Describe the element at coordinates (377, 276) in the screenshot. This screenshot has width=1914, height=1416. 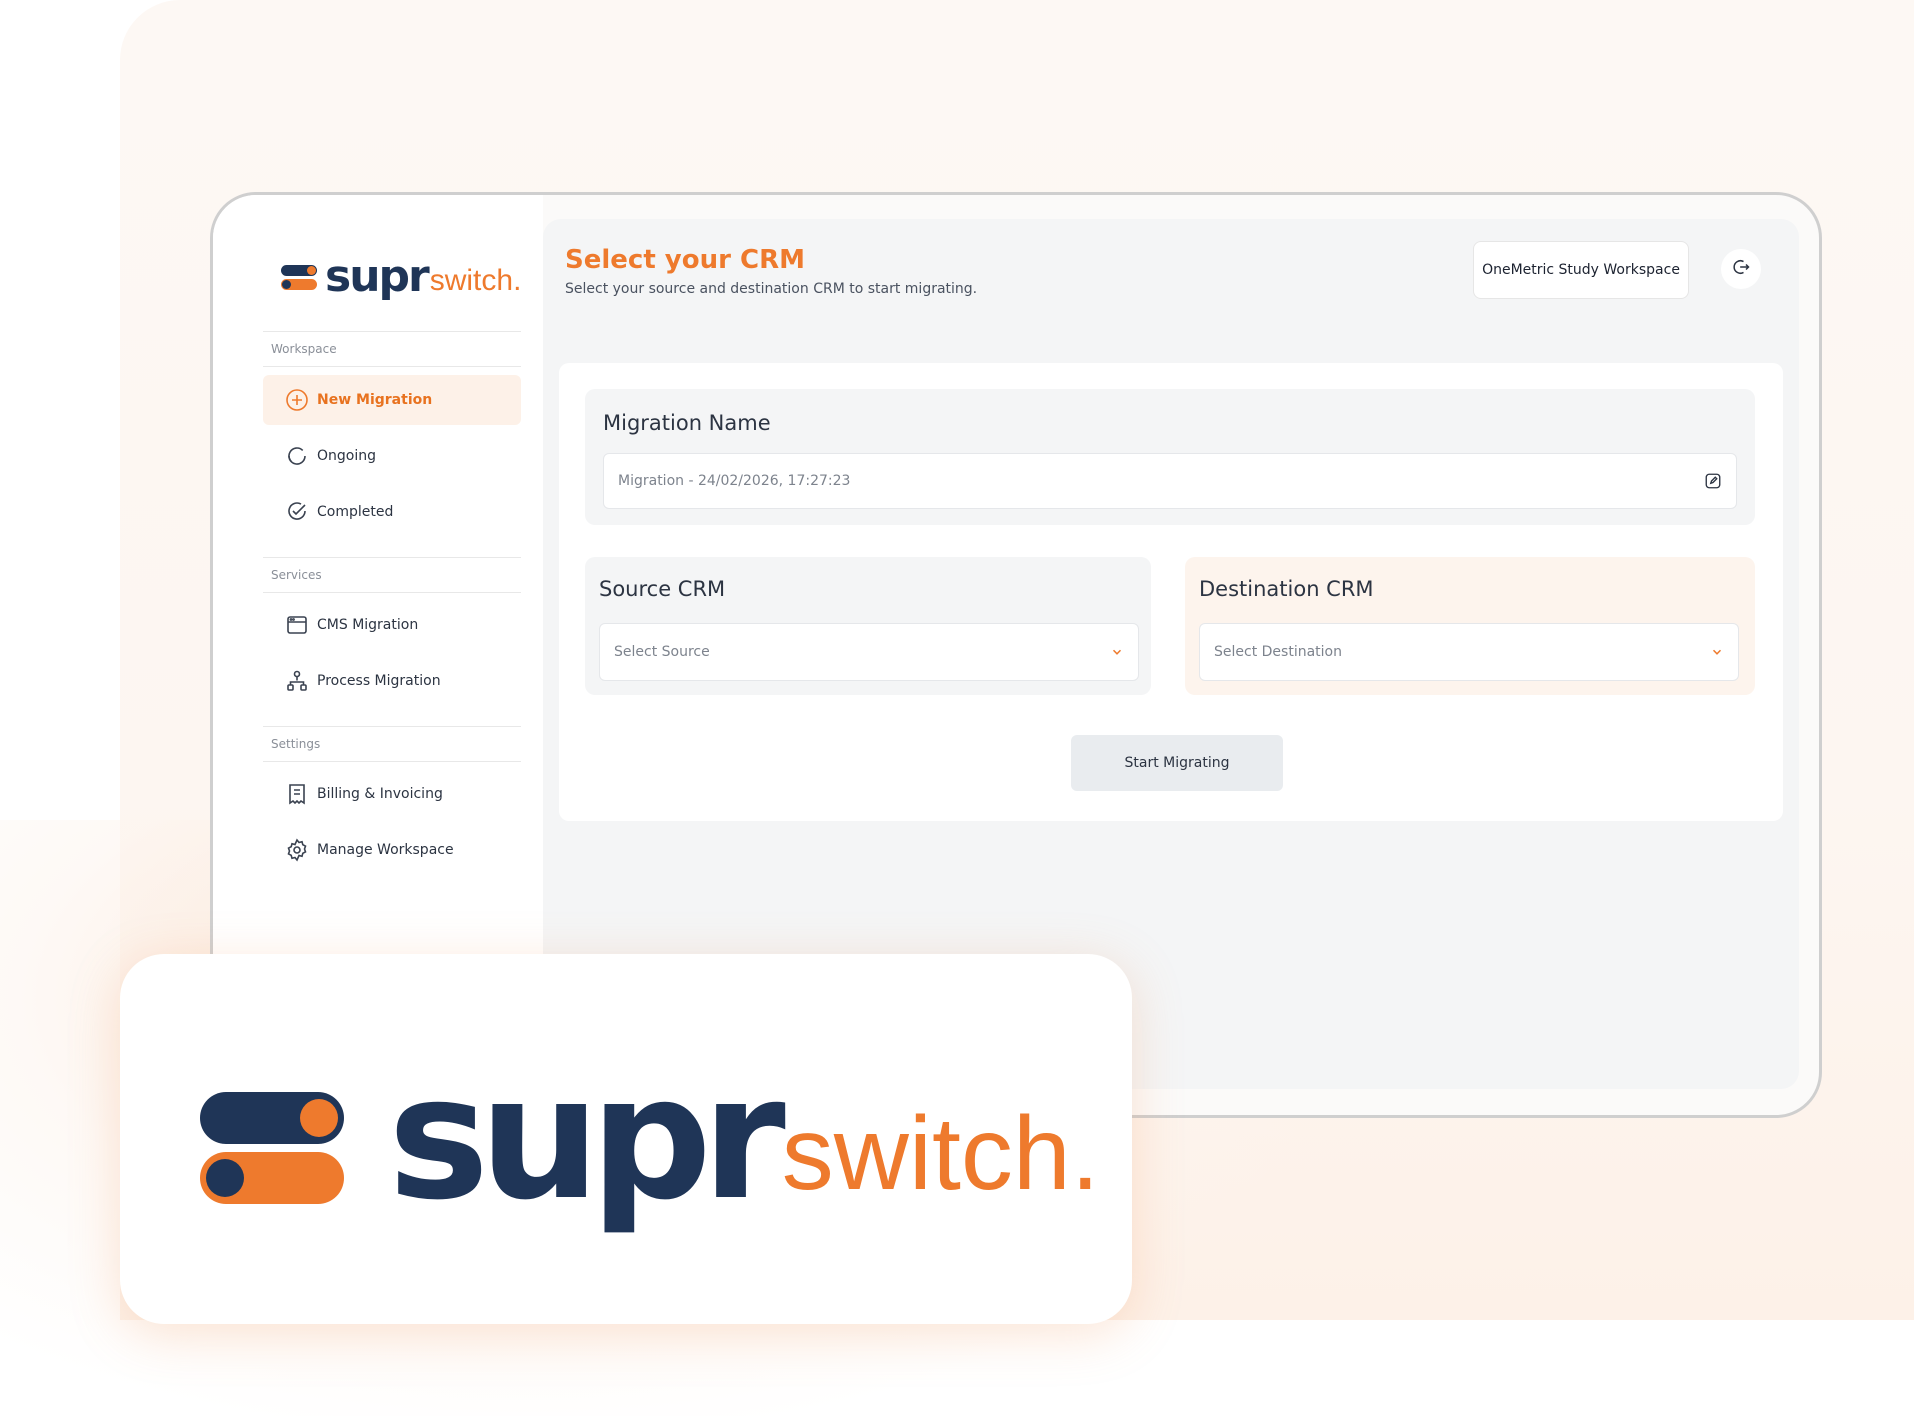
I see `logo-supr-text: supr` at that location.